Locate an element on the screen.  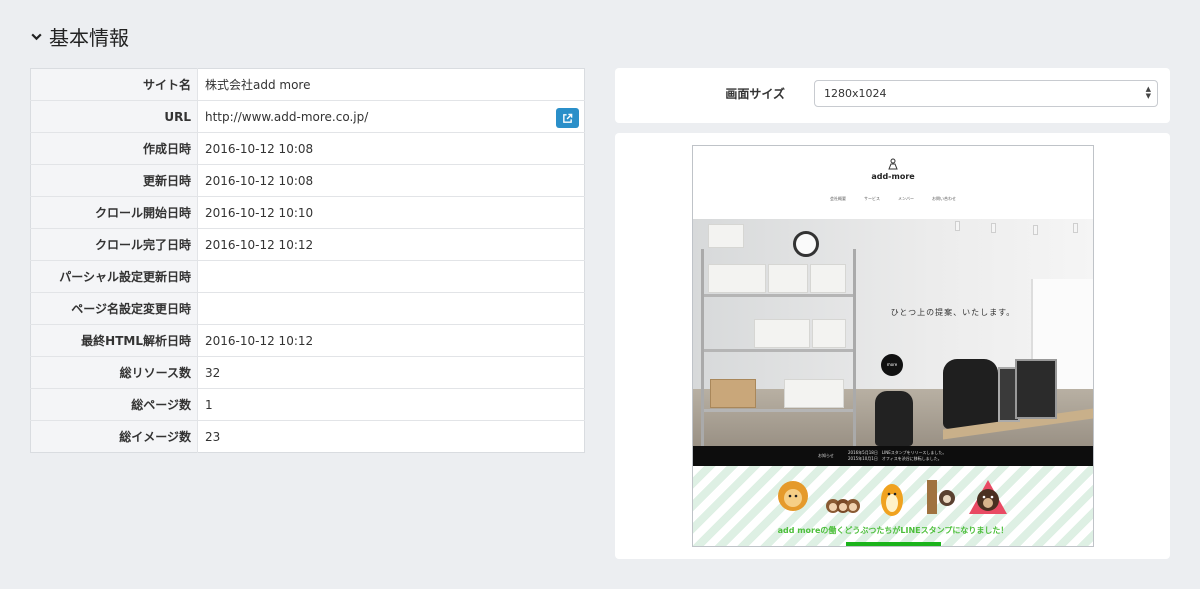
info-row: 総リソース数 32 is located at coordinates (307, 372).